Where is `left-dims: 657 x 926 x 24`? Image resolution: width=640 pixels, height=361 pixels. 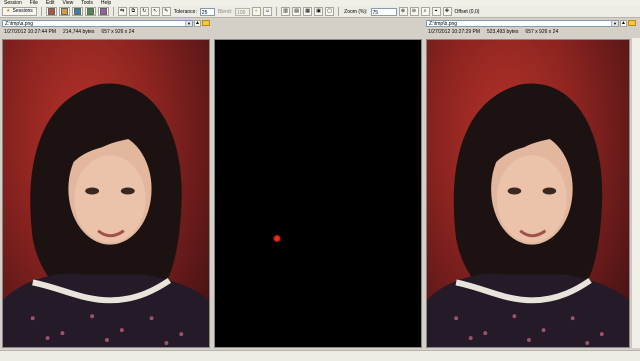 left-dims: 657 x 926 x 24 is located at coordinates (118, 32).